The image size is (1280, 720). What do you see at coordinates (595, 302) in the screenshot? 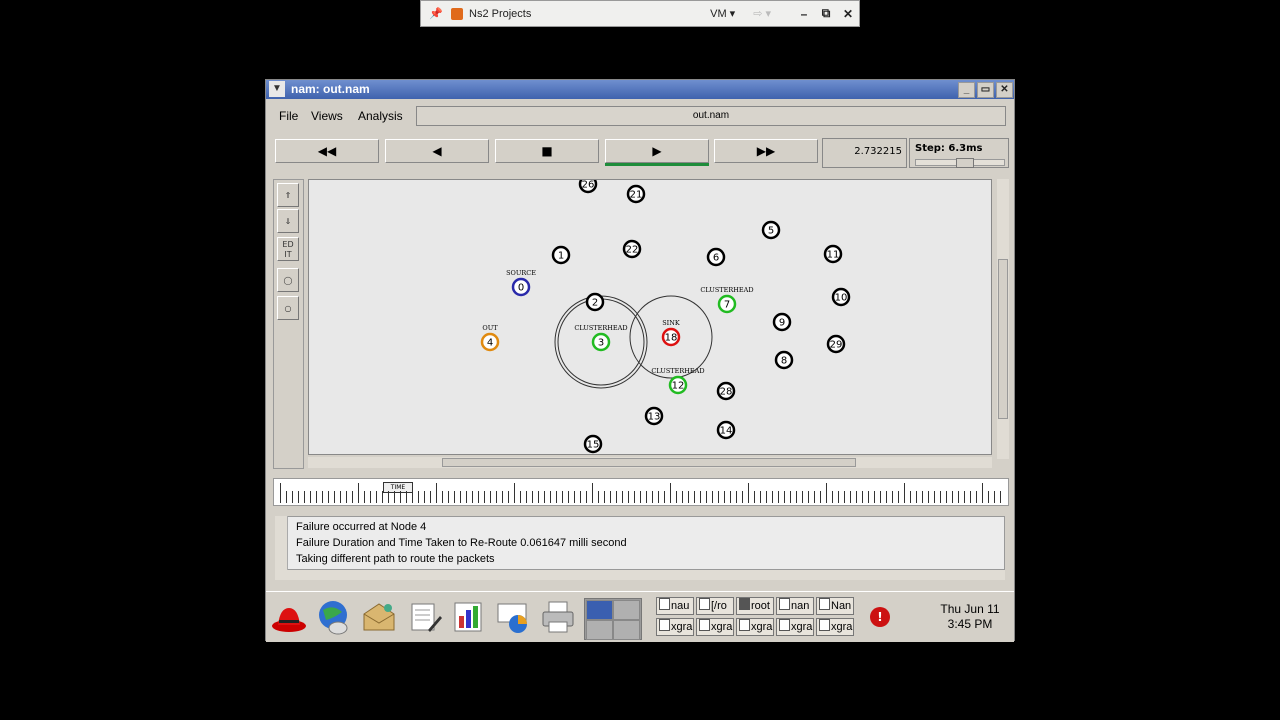
I see `node-2: 2` at bounding box center [595, 302].